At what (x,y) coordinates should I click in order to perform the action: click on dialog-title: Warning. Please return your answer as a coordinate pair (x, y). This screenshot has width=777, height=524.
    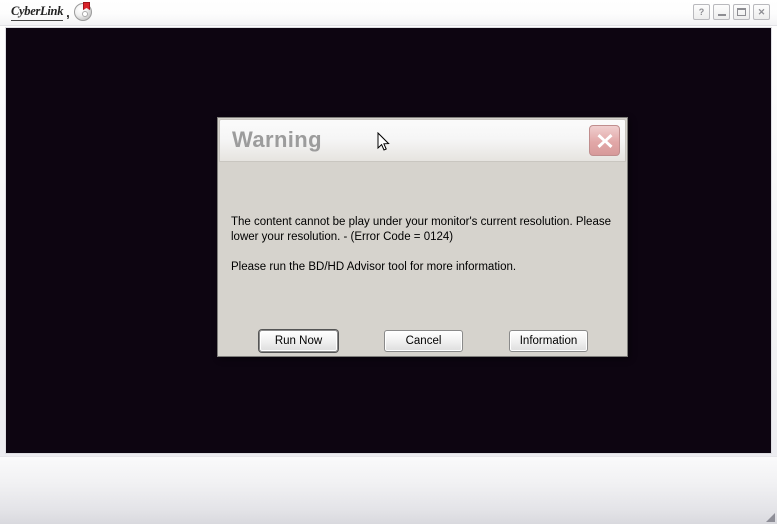
    Looking at the image, I should click on (277, 139).